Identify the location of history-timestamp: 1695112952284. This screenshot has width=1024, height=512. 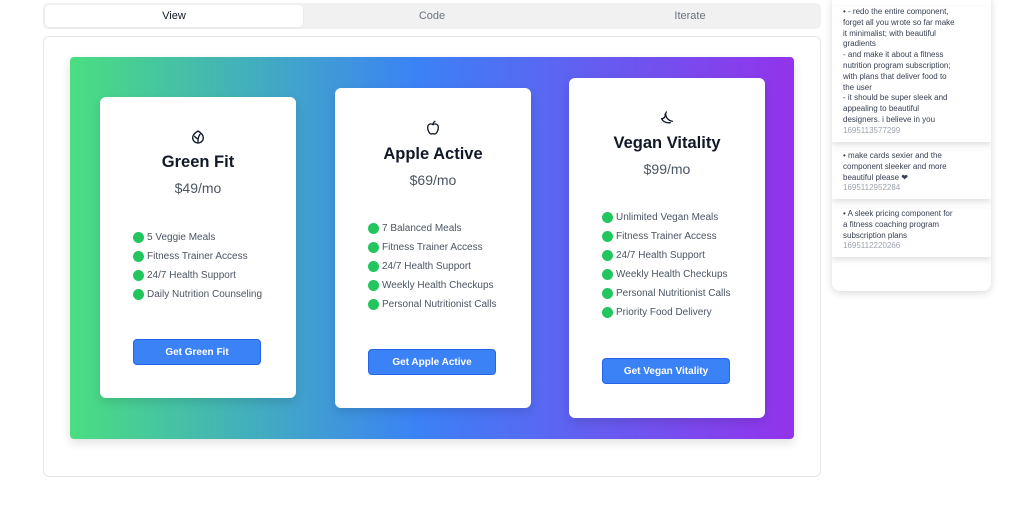
(872, 188).